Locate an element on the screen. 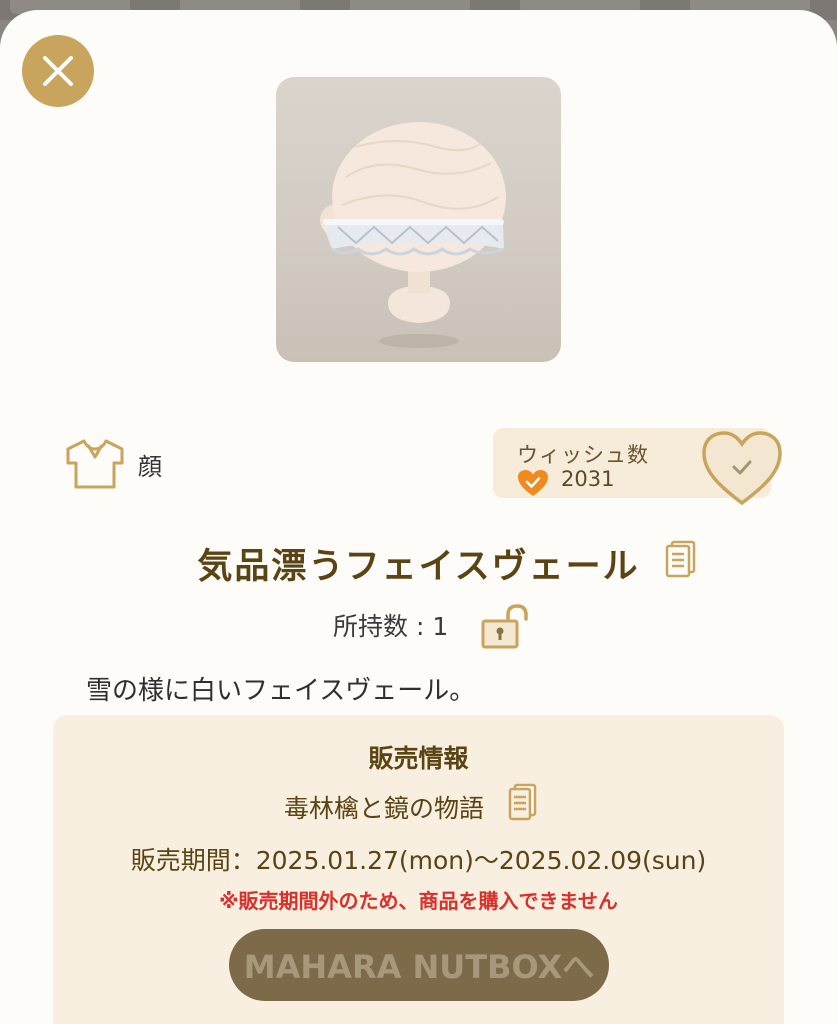  shirt-icon is located at coordinates (95, 464).